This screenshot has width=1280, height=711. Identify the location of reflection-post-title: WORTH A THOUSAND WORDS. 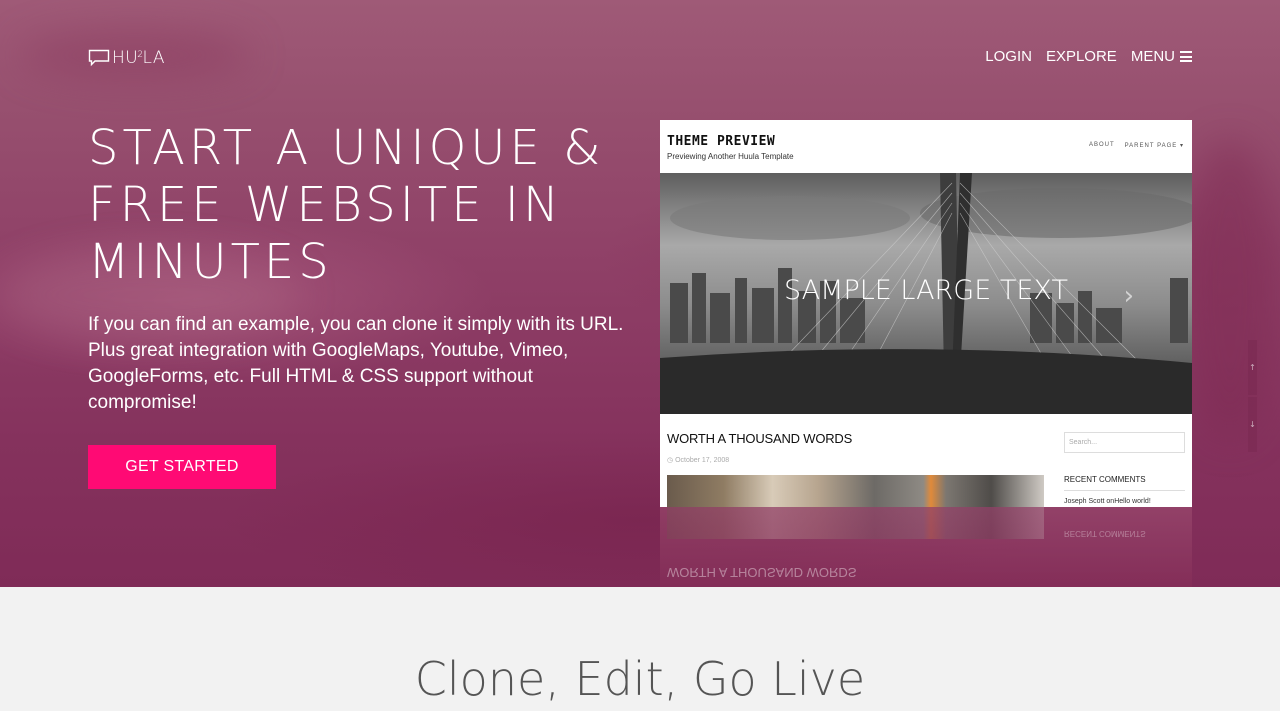
(762, 572).